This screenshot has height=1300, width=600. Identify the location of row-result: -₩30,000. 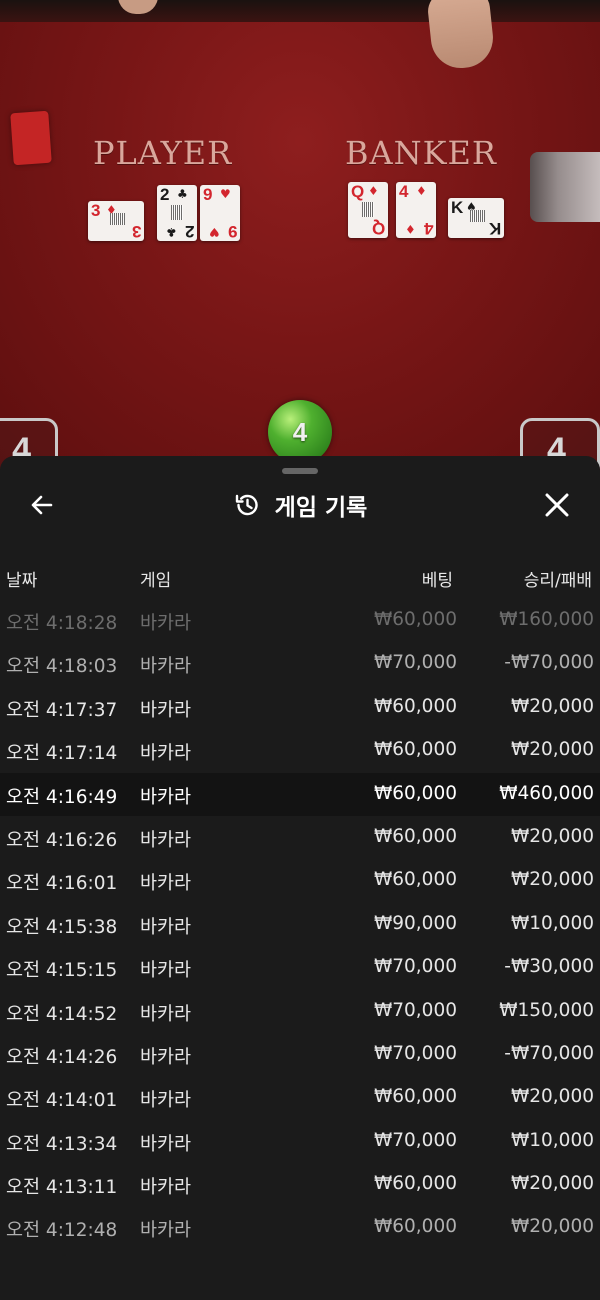
(549, 967).